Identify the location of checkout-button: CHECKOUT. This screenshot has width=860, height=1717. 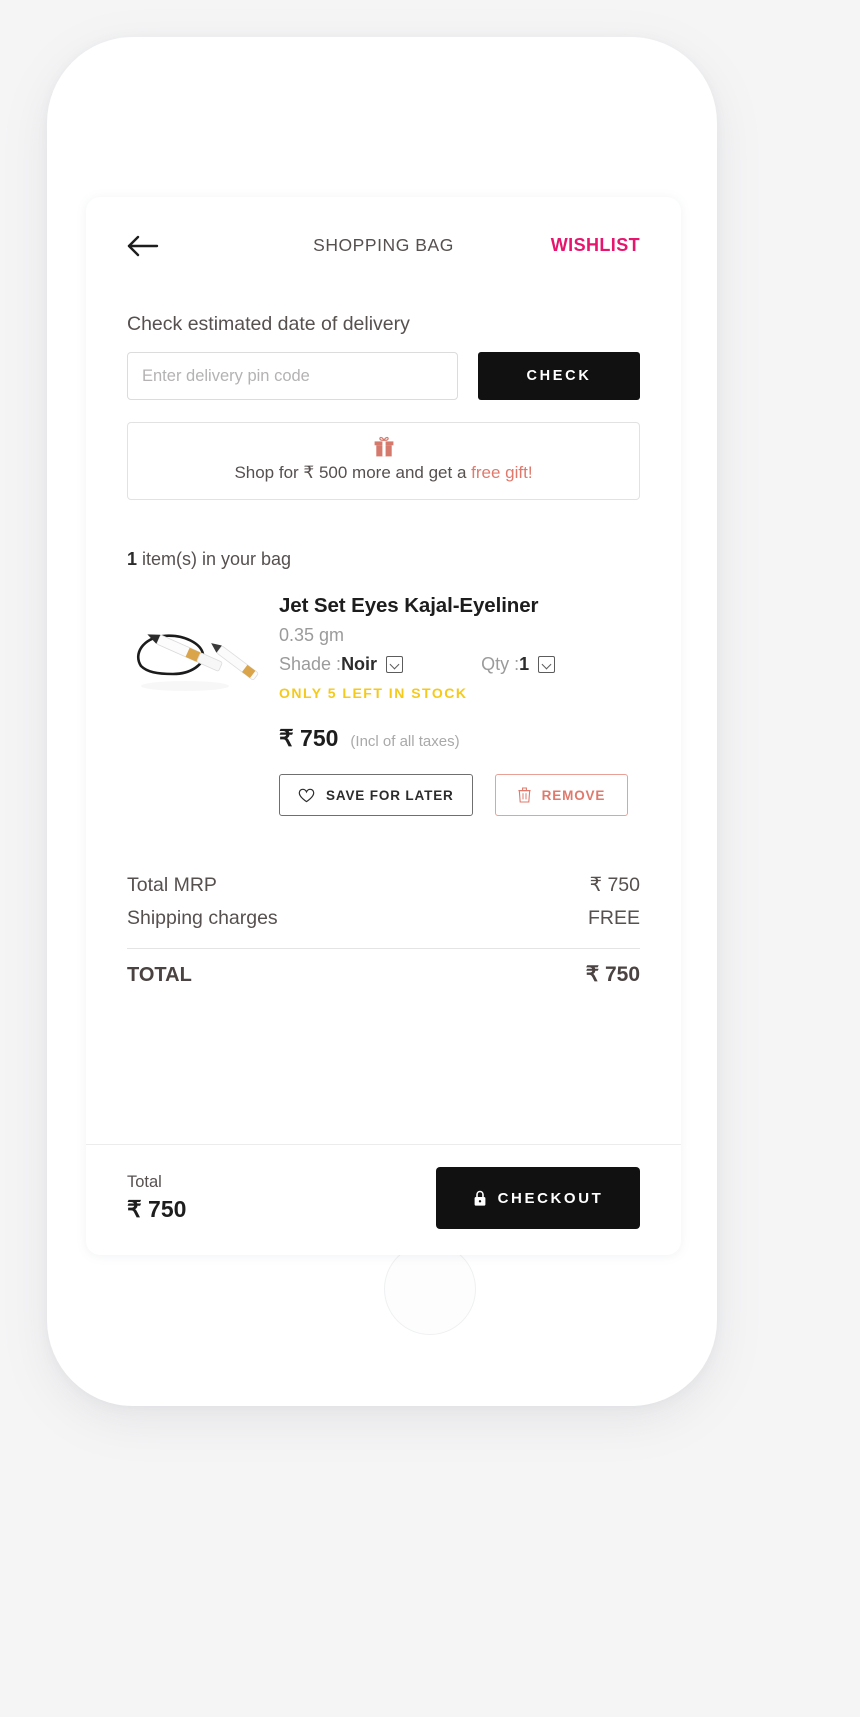
(538, 1198).